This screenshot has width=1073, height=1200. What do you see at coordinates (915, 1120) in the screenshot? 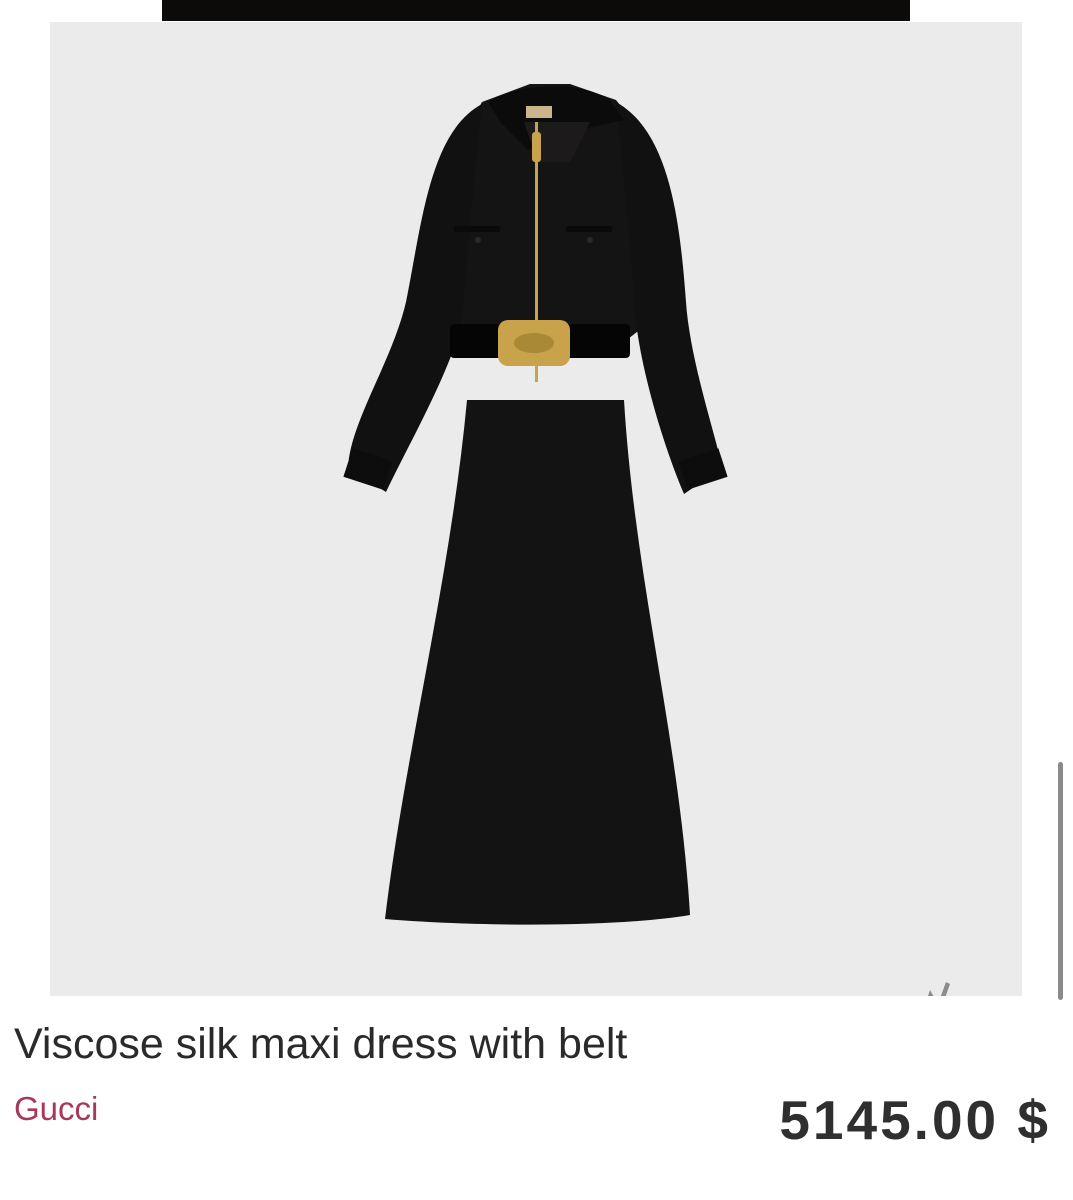
I see `product-price: 5145.00 $` at bounding box center [915, 1120].